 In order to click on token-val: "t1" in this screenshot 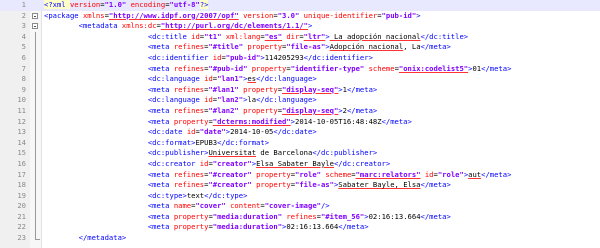, I will do `click(213, 36)`.